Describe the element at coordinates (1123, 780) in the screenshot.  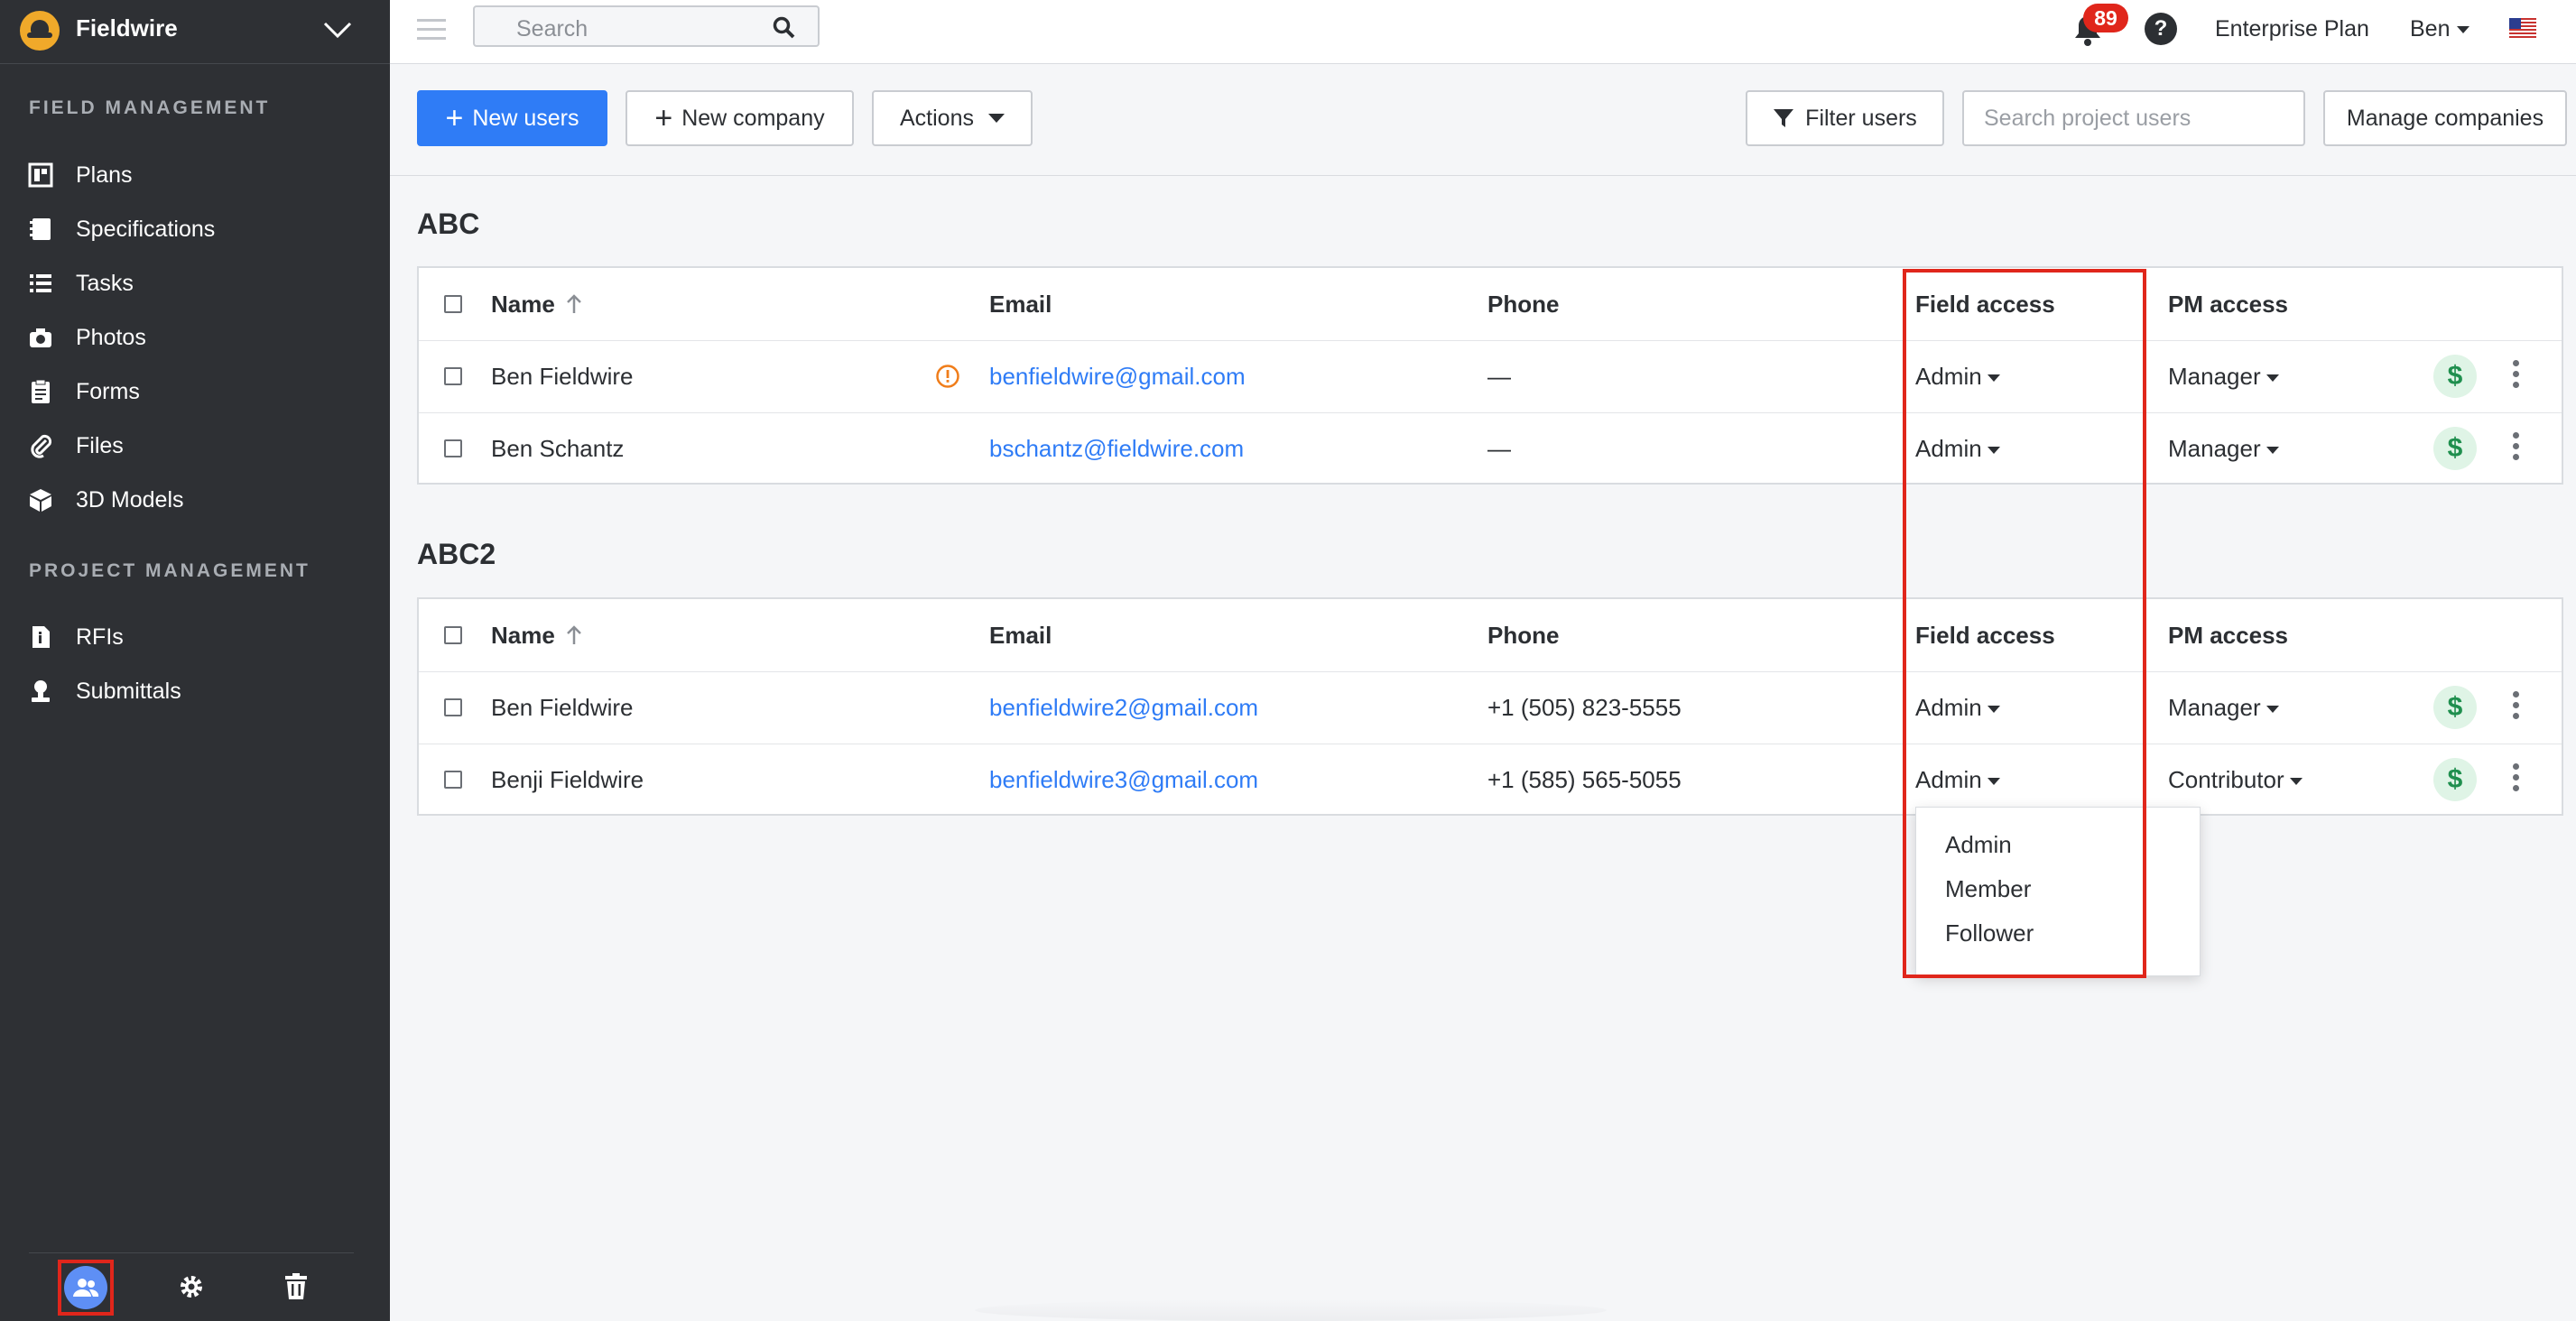
I see `user-email-link: benfieldwire3@gmail.com` at that location.